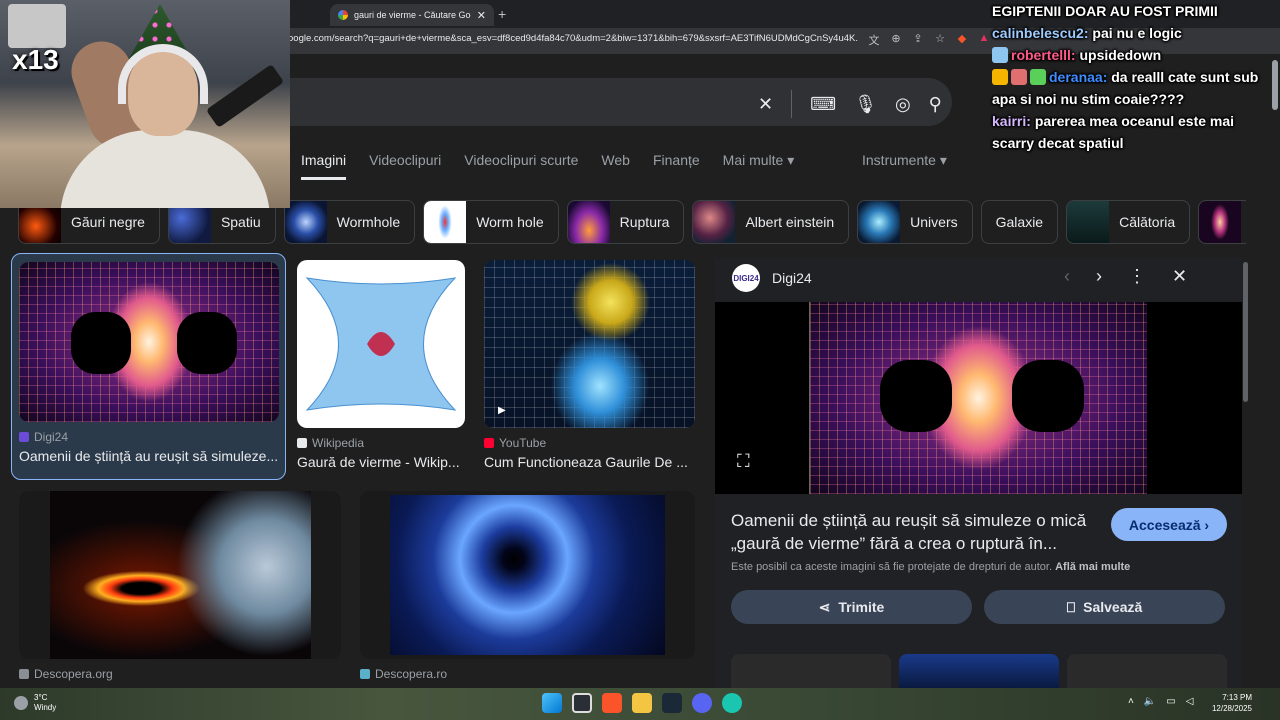 The height and width of the screenshot is (720, 1280). I want to click on speaker-icon: ◁, so click(1190, 701).